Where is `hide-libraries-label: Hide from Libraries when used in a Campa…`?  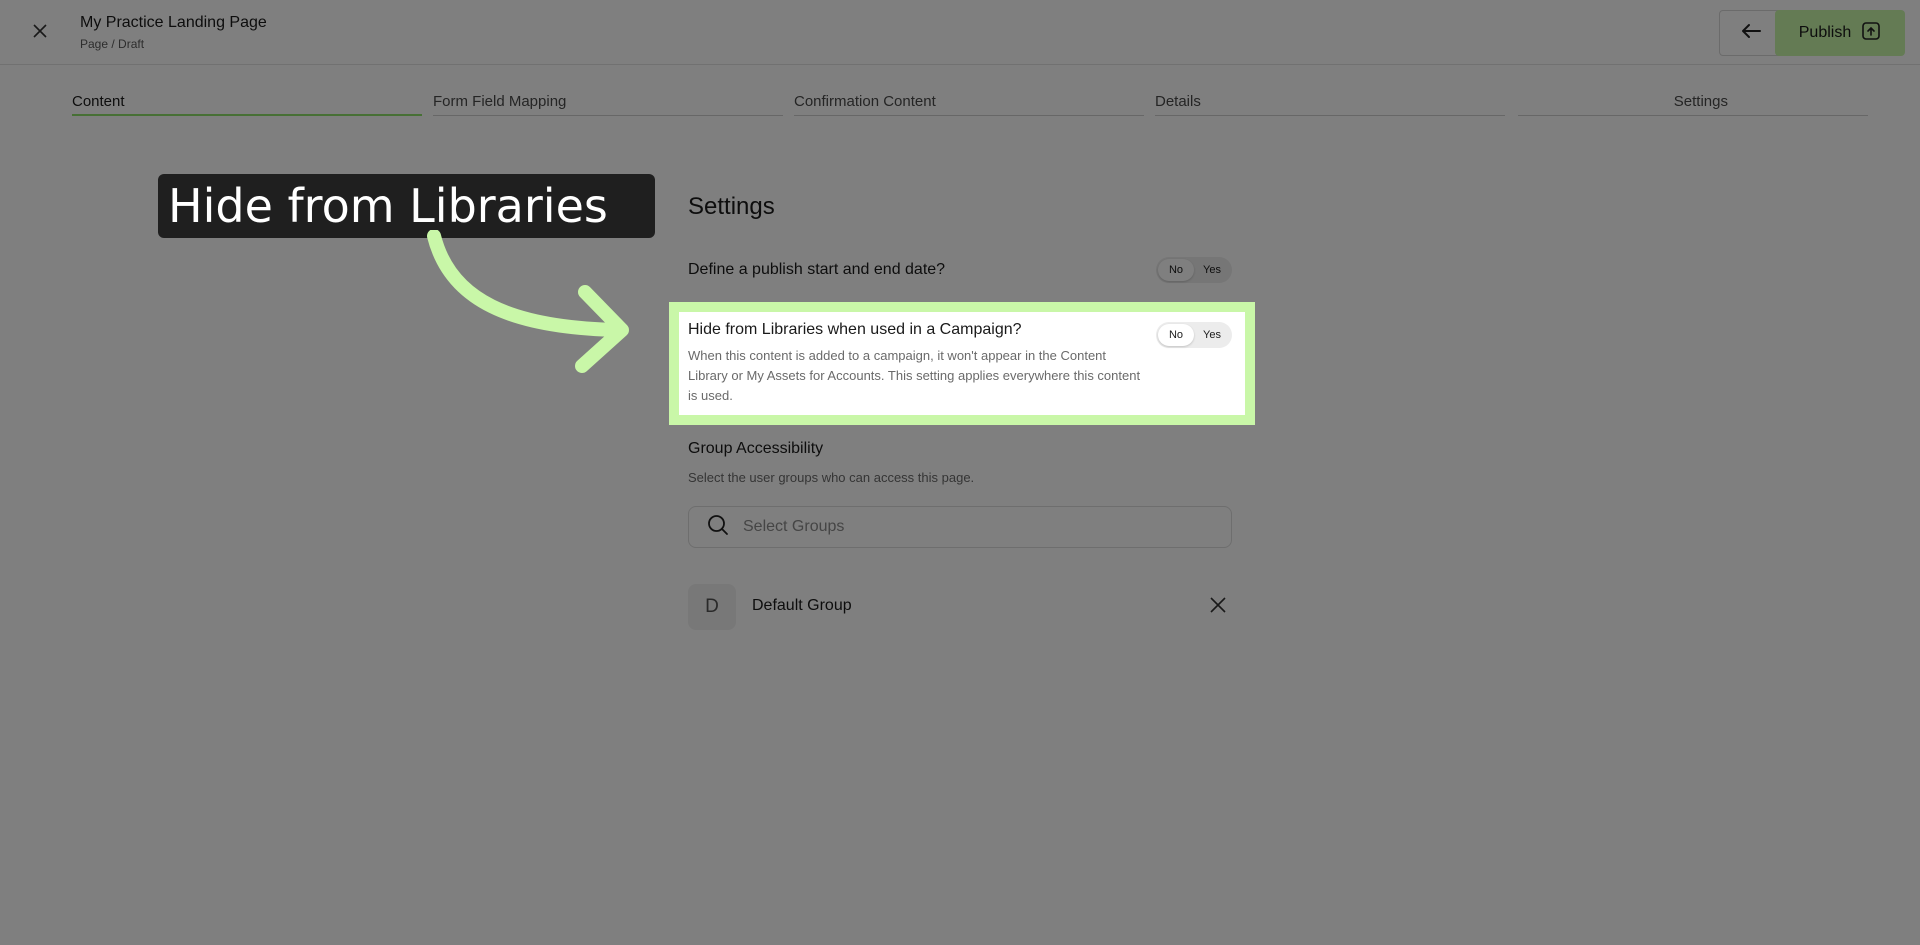 hide-libraries-label: Hide from Libraries when used in a Campa… is located at coordinates (855, 329).